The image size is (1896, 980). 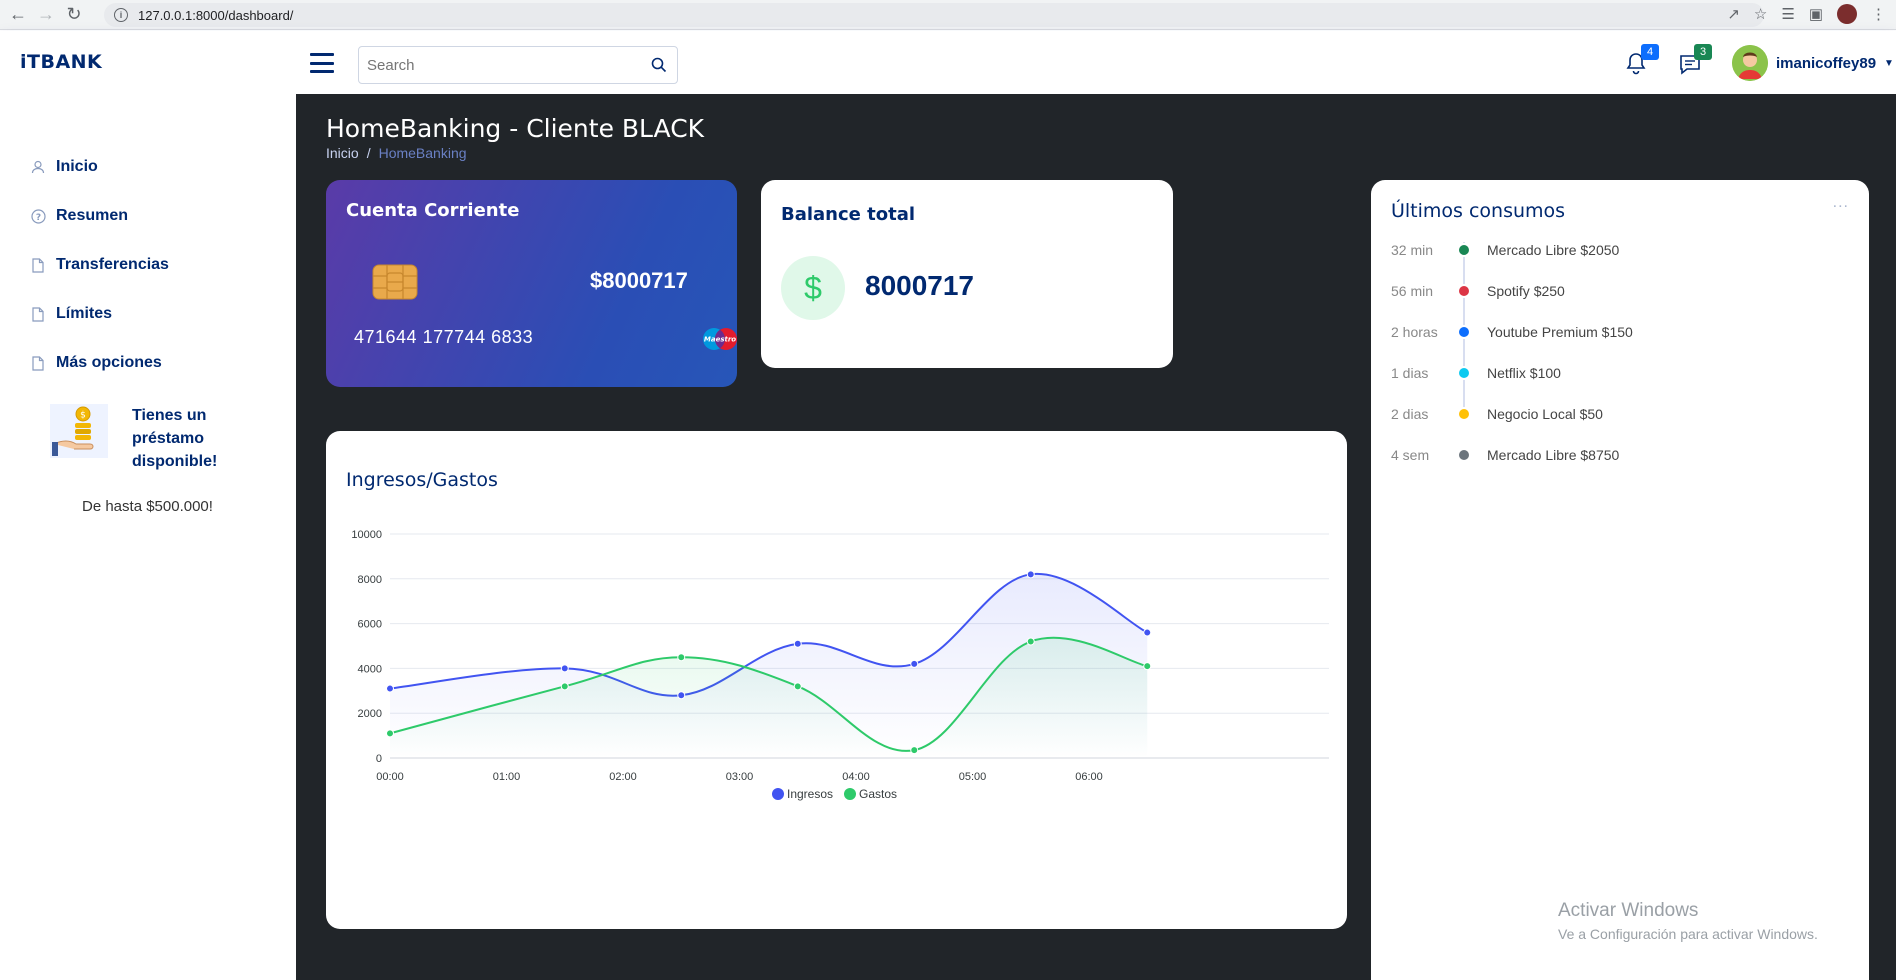 I want to click on x-tick-label: 00:00, so click(x=390, y=777).